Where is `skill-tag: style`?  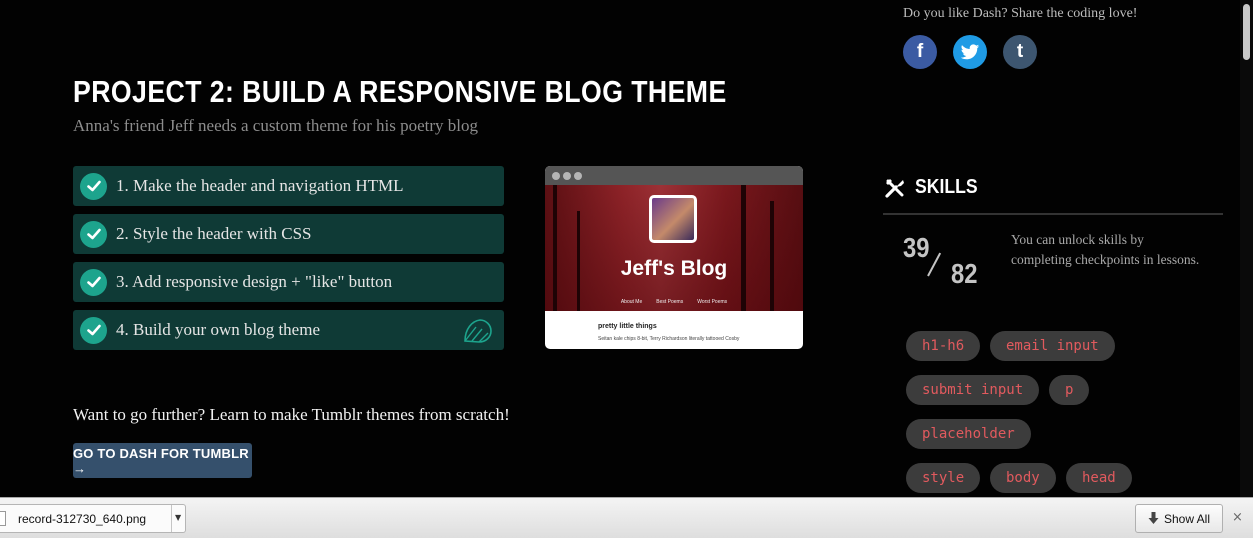 skill-tag: style is located at coordinates (943, 478).